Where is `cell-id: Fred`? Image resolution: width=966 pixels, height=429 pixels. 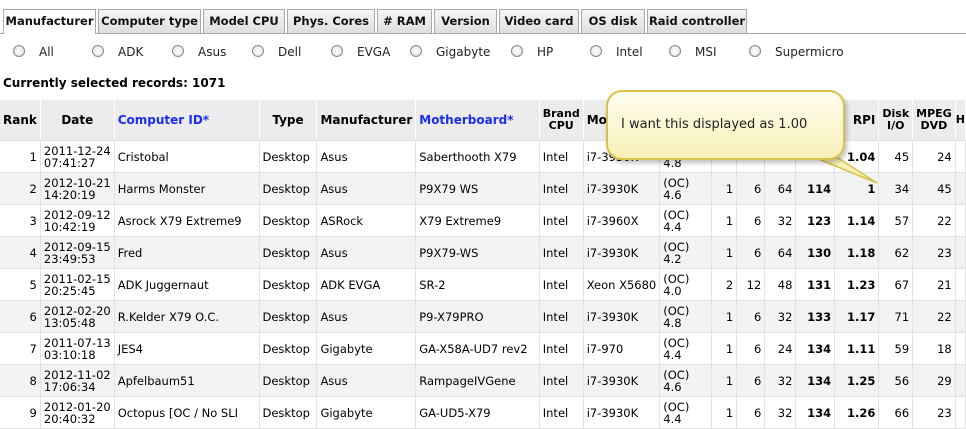
cell-id: Fred is located at coordinates (187, 252).